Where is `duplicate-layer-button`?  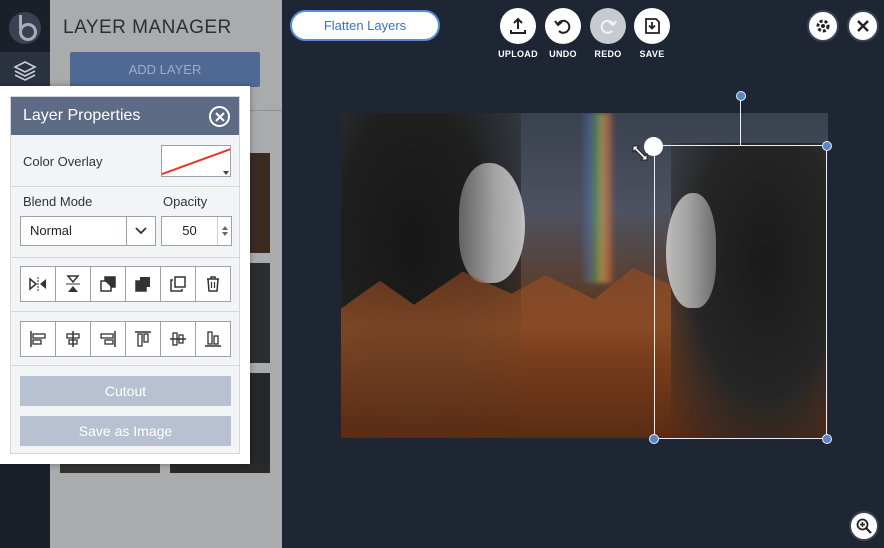
duplicate-layer-button is located at coordinates (178, 284).